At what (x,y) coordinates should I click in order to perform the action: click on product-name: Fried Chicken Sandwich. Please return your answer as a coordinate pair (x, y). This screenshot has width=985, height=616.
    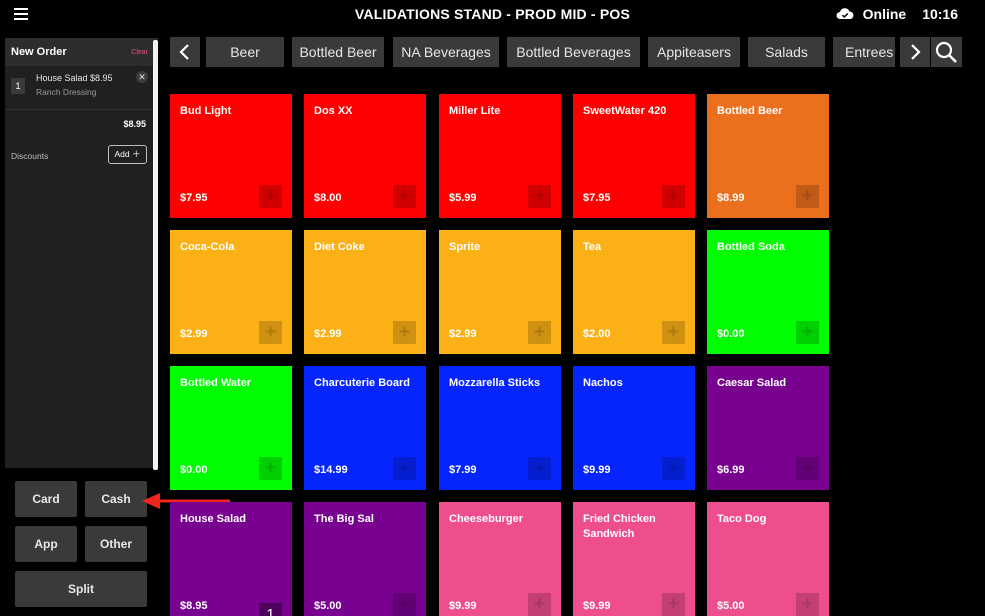
    Looking at the image, I should click on (619, 526).